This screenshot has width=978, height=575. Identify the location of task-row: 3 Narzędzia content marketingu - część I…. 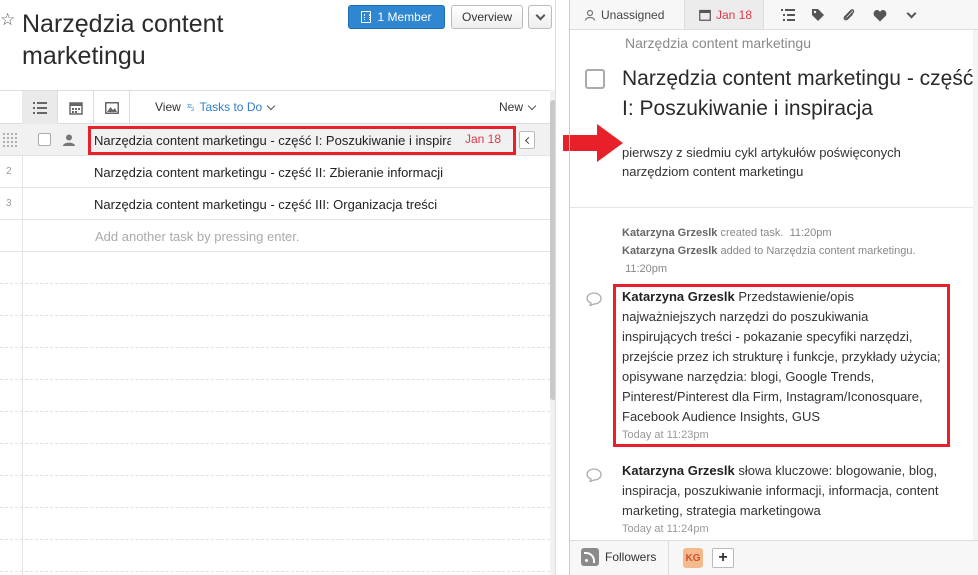
(275, 204).